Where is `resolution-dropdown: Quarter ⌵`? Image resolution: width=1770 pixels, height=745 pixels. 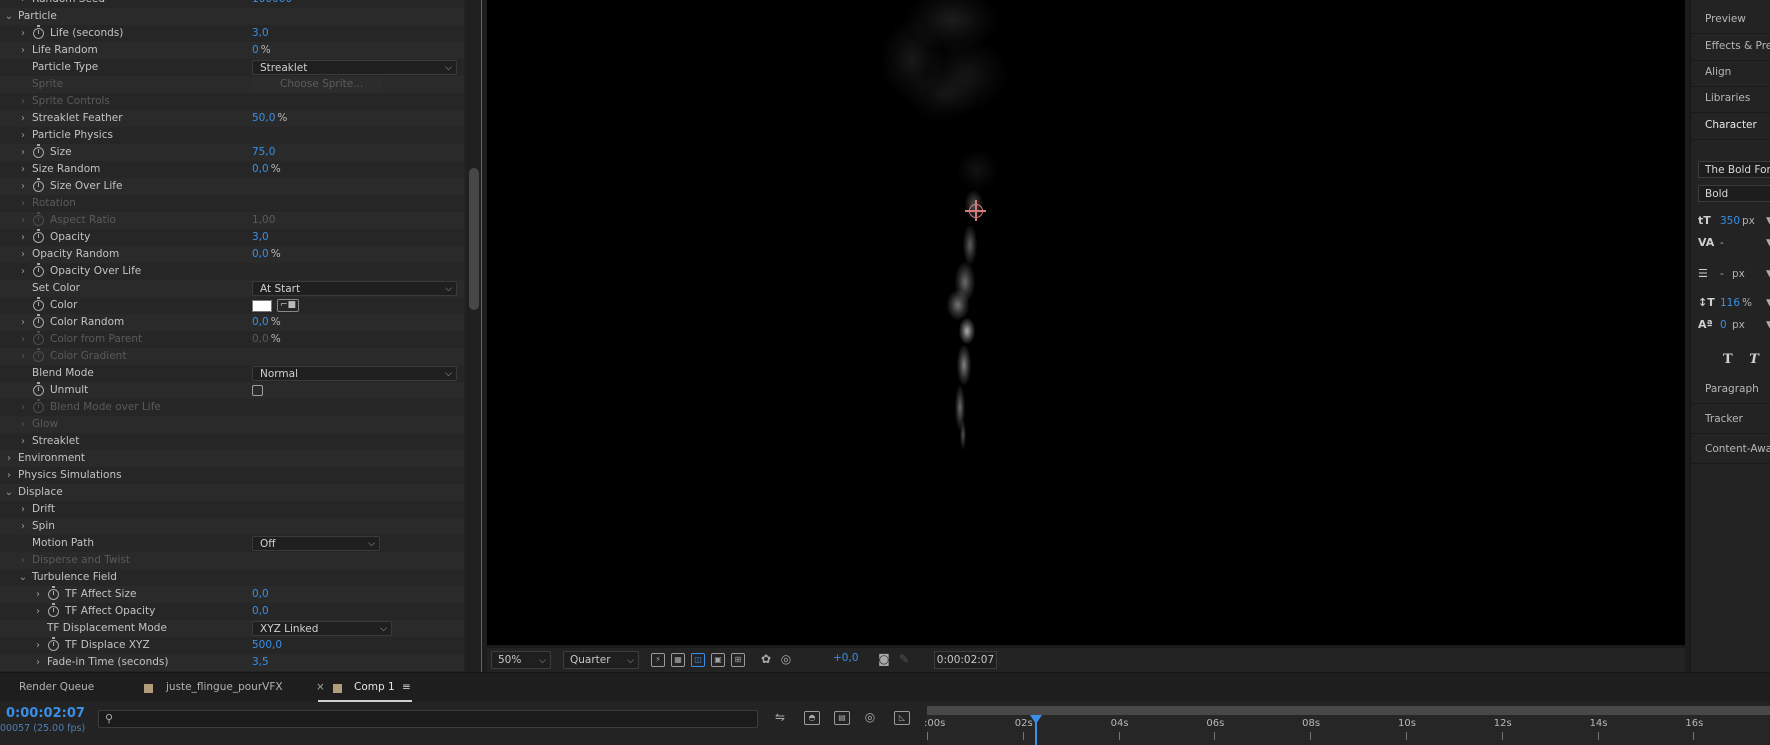
resolution-dropdown: Quarter ⌵ is located at coordinates (601, 660).